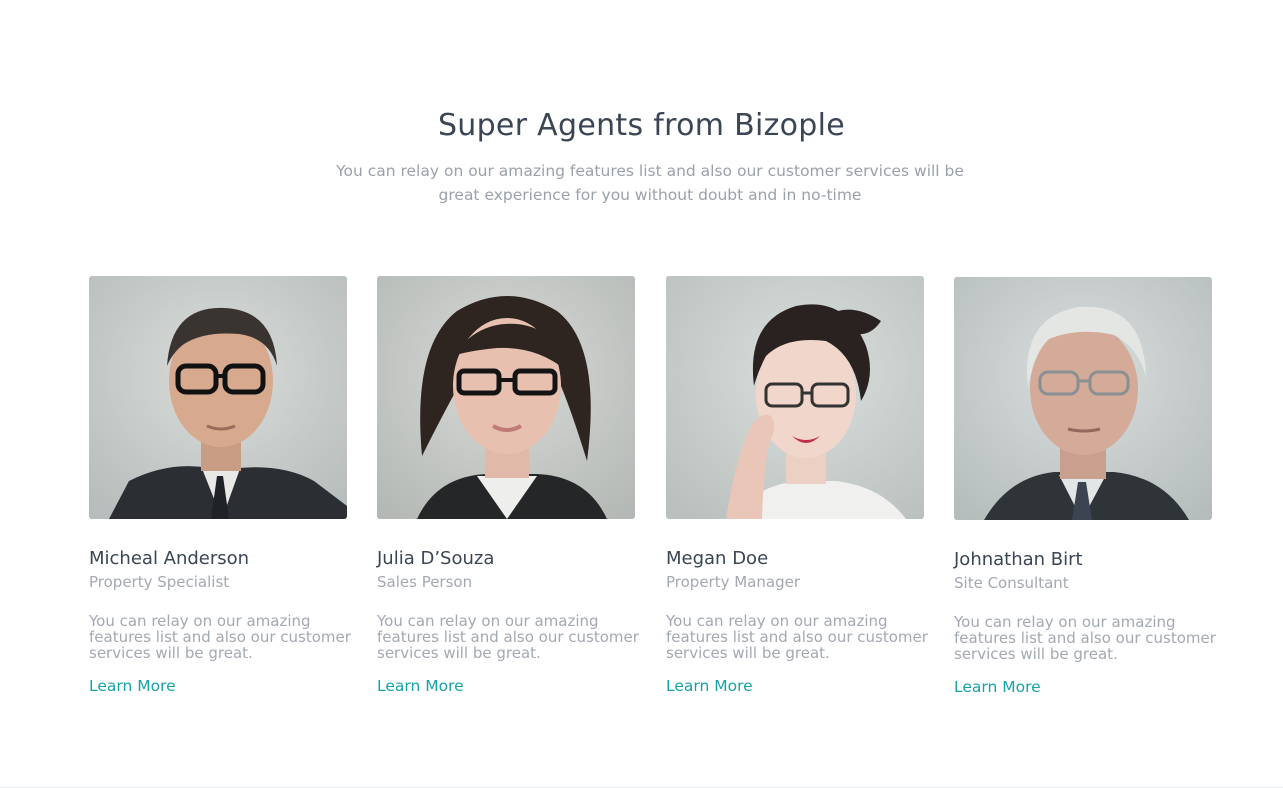 This screenshot has height=788, width=1283. What do you see at coordinates (717, 558) in the screenshot?
I see `agent-name: Megan Doe` at bounding box center [717, 558].